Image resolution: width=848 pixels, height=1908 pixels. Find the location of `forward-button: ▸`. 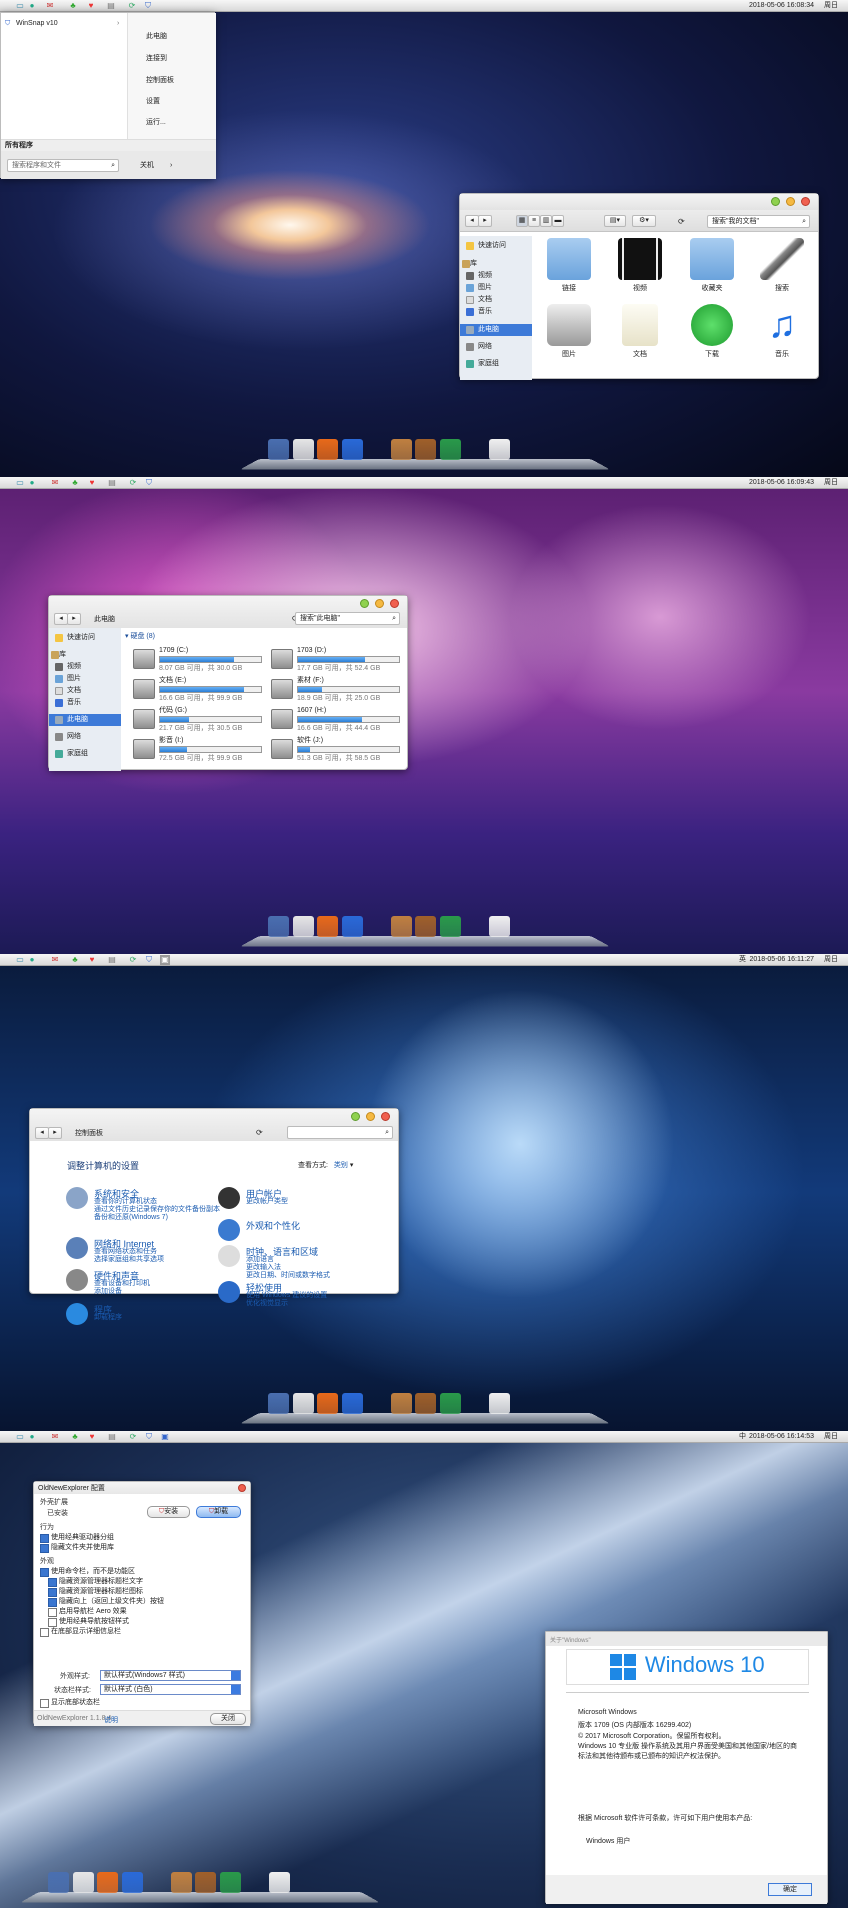

forward-button: ▸ is located at coordinates (485, 221).